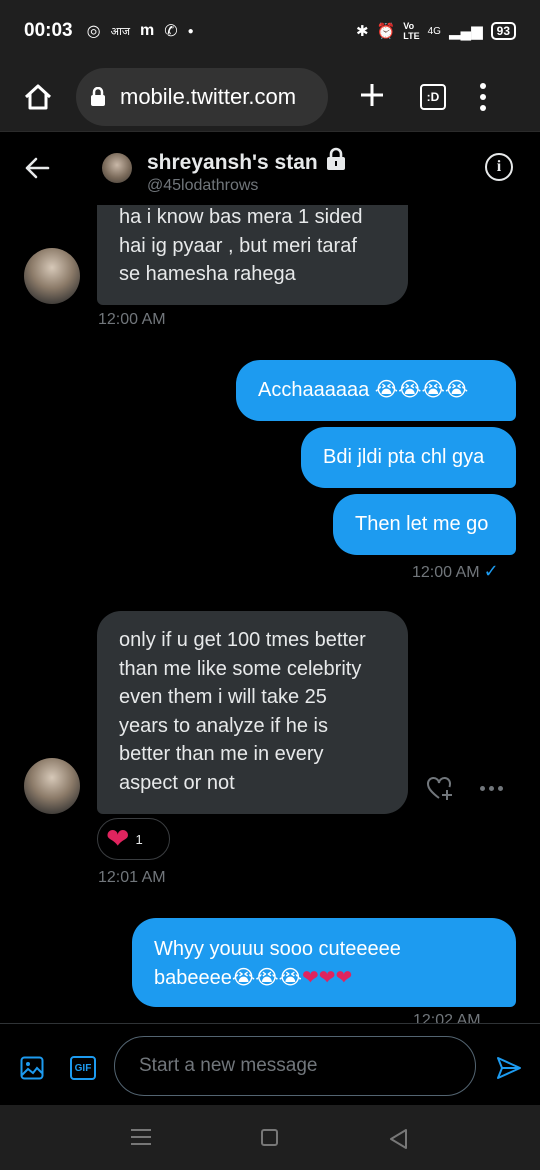 This screenshot has height=1170, width=540. I want to click on browser-menu-button, so click(483, 96).